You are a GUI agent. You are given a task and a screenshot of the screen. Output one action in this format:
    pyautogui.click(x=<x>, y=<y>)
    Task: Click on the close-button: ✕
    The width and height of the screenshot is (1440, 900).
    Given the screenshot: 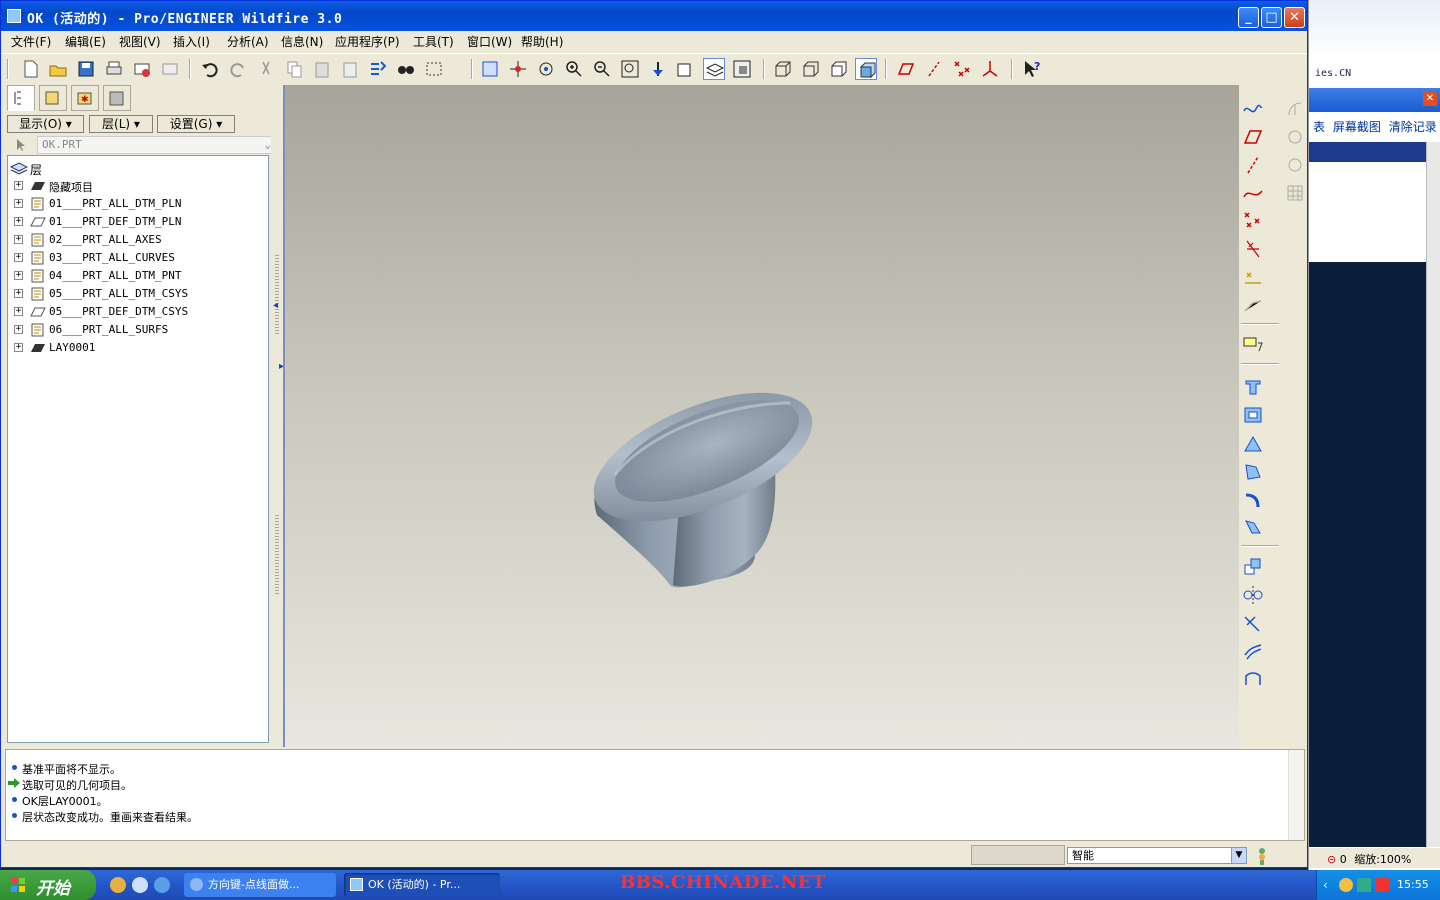 What is the action you would take?
    pyautogui.click(x=1294, y=17)
    